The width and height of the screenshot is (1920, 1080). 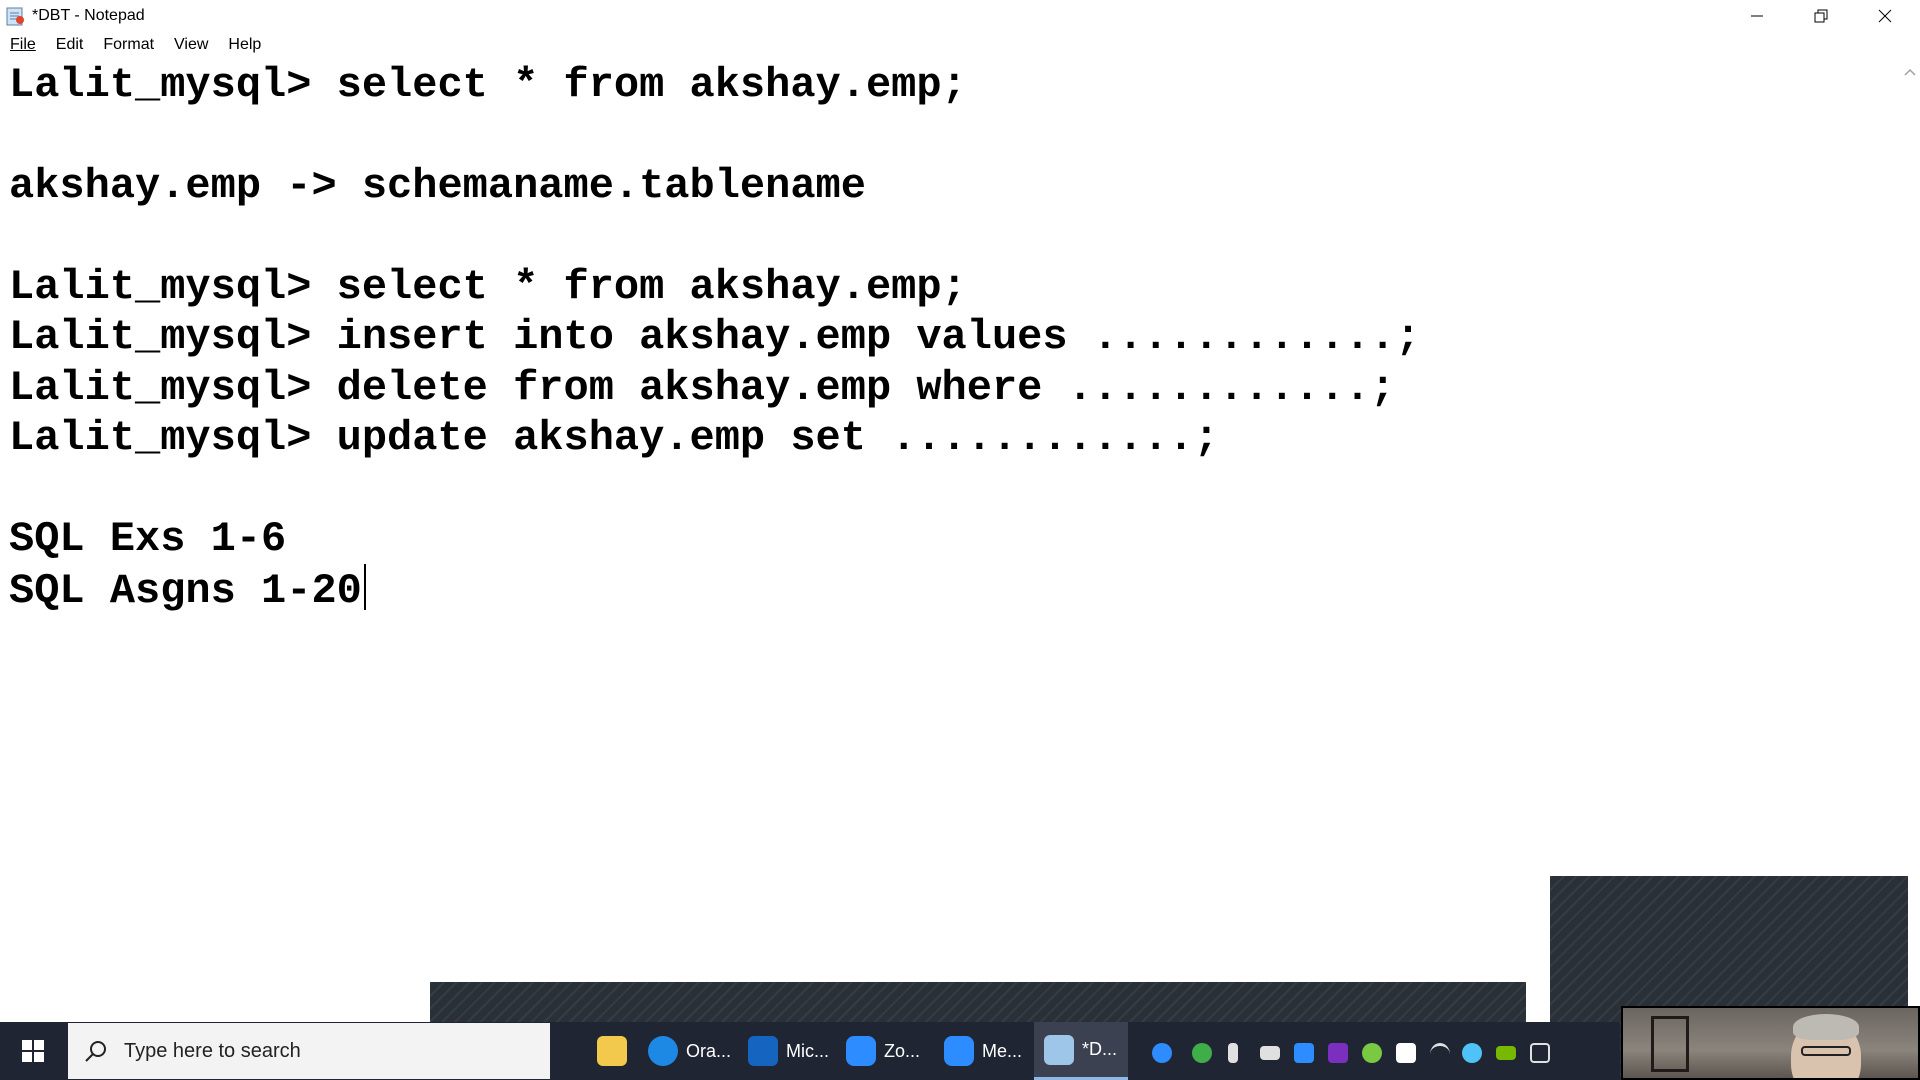 What do you see at coordinates (1338, 1053) in the screenshot?
I see `onenote-icon` at bounding box center [1338, 1053].